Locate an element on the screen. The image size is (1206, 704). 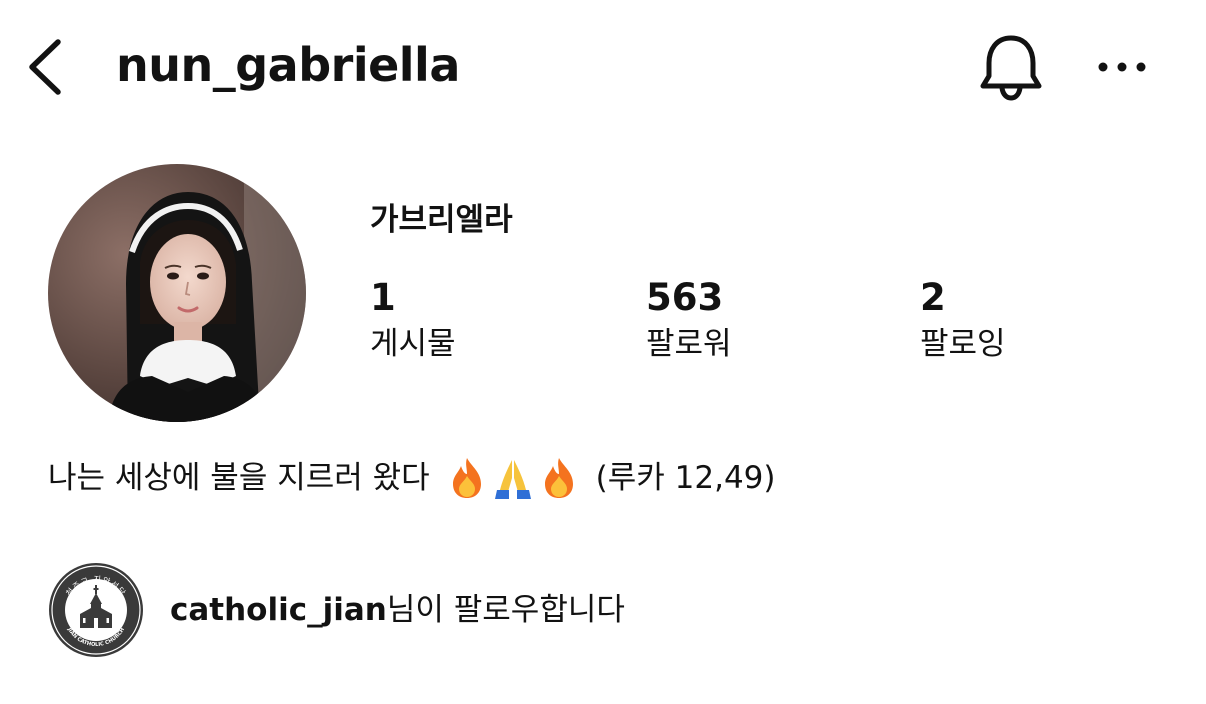
bio-reference: (루카 12,49) is located at coordinates (685, 478).